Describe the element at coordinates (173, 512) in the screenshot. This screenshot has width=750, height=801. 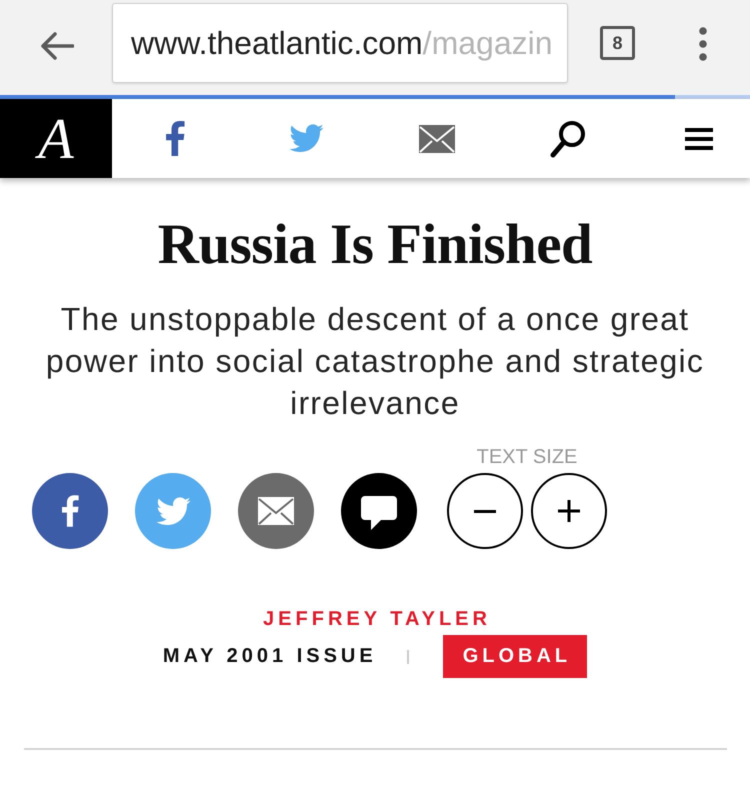
I see `bird-icon` at that location.